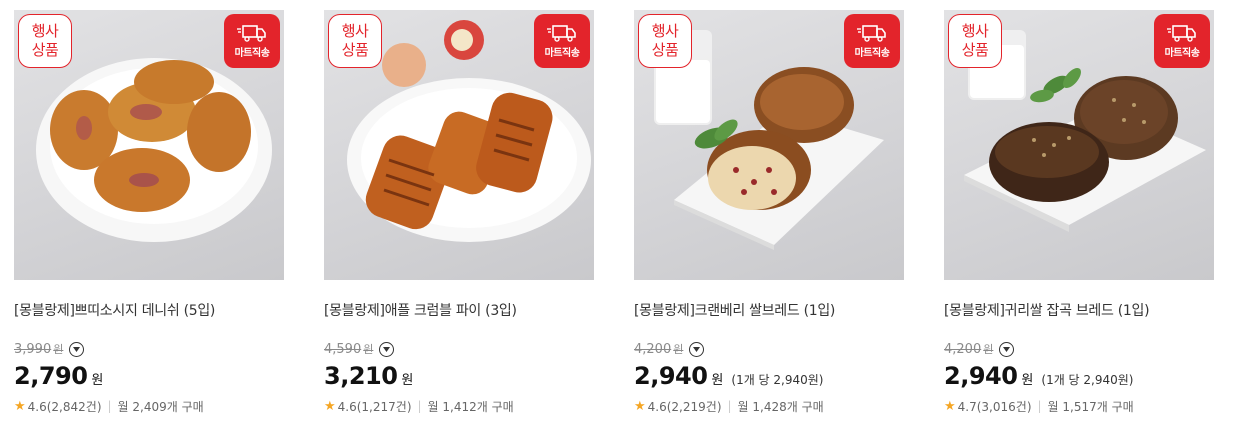  Describe the element at coordinates (780, 406) in the screenshot. I see `monthly-purchases: 월 1,428개 구매` at that location.